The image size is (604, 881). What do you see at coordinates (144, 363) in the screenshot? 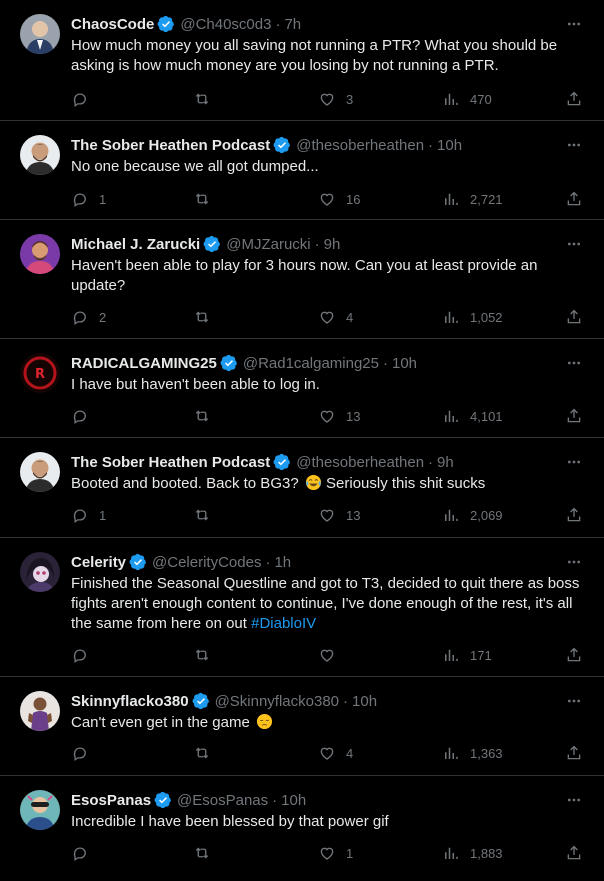
I see `author-name: RADICALGAMING25` at bounding box center [144, 363].